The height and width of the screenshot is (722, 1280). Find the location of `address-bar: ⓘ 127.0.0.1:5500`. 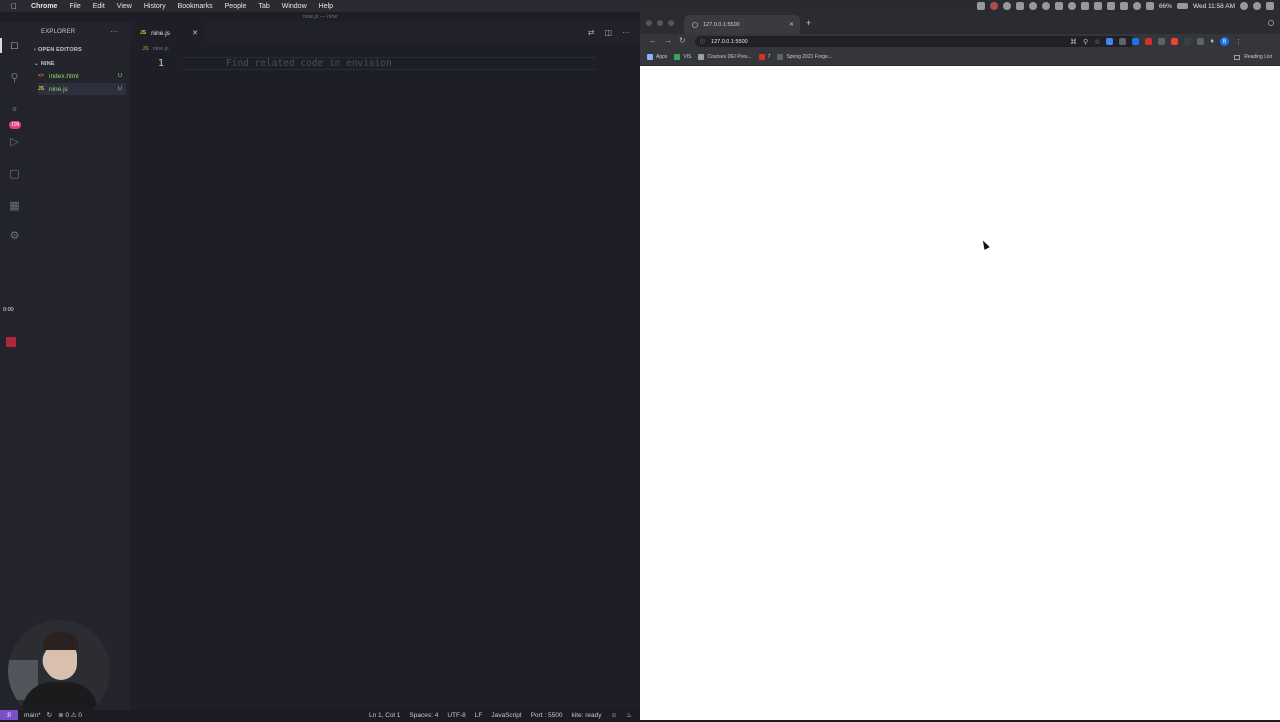

address-bar: ⓘ 127.0.0.1:5500 is located at coordinates (915, 41).